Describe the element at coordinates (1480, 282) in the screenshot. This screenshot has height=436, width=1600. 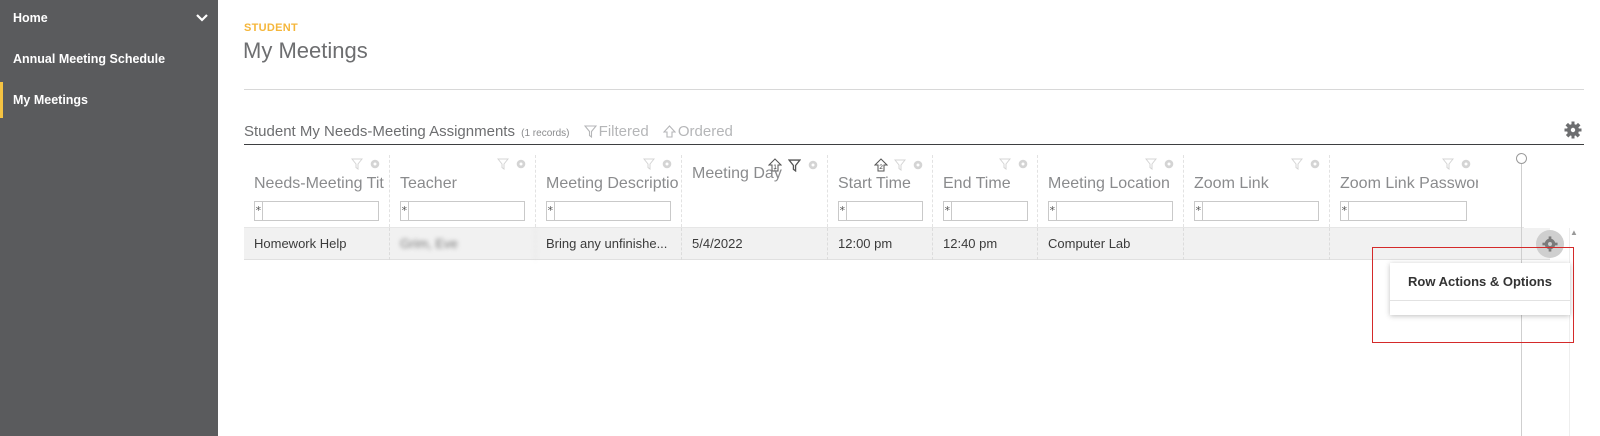
I see `row-actions-menu-title: Row Actions & Options` at that location.